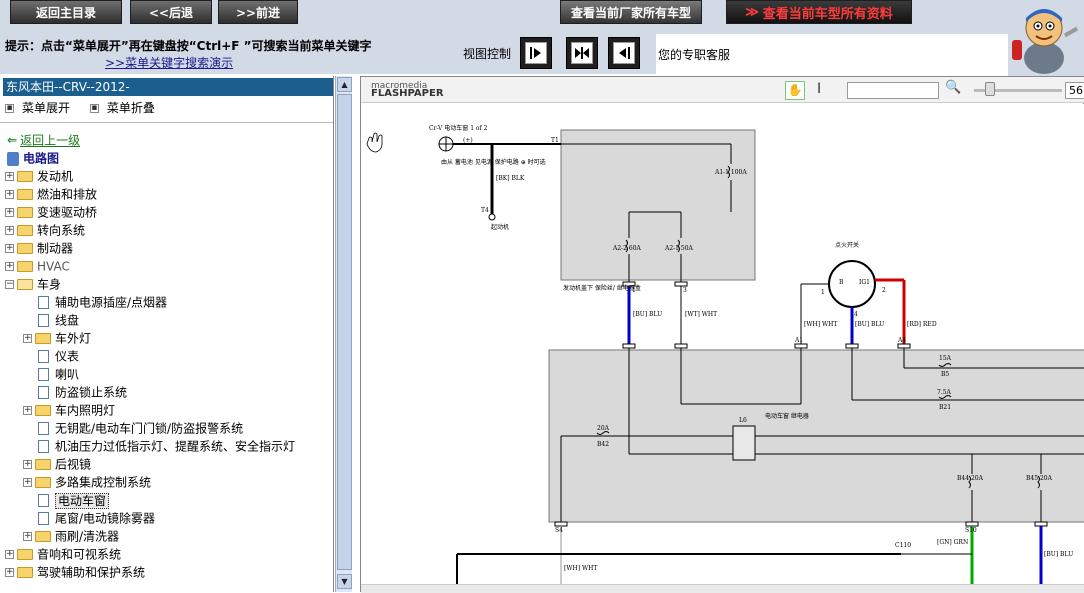  I want to click on ignition-ig1-label: IG1, so click(864, 282).